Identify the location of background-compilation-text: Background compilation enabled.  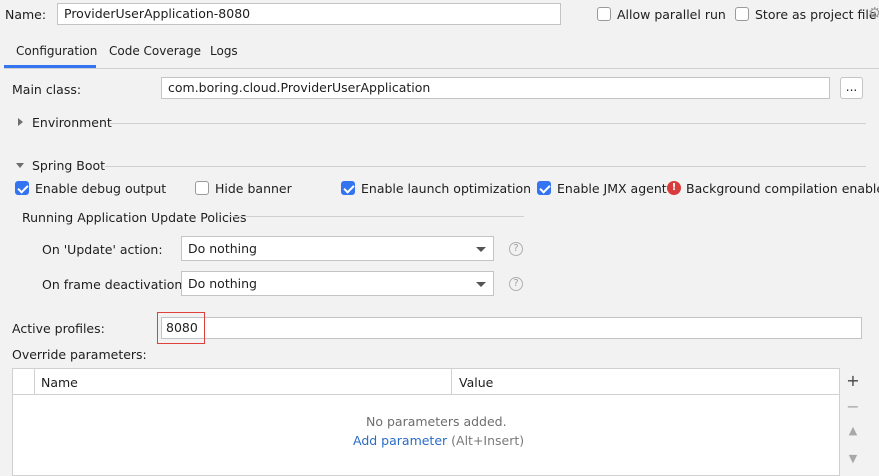
(782, 188).